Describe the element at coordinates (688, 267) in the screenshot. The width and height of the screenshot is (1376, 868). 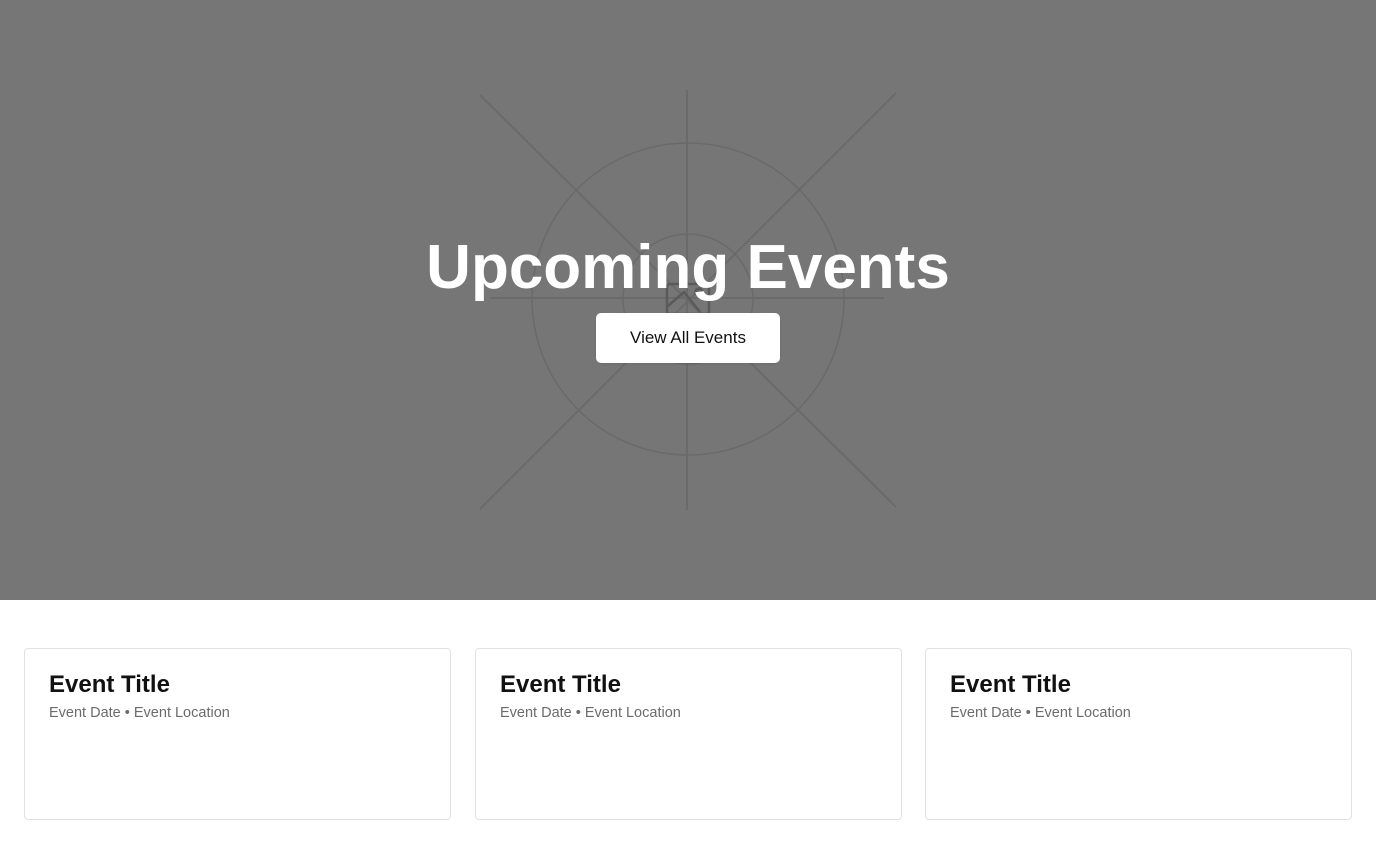
I see `page-title: Upcoming Events` at that location.